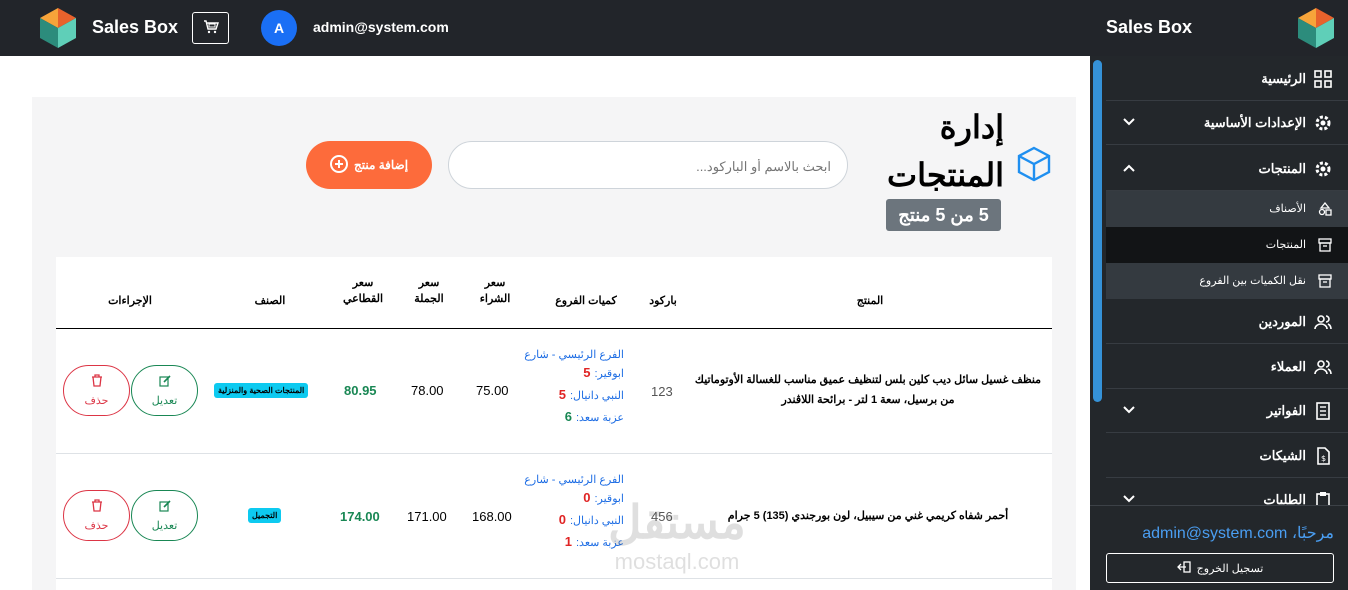 This screenshot has height=590, width=1348. Describe the element at coordinates (1288, 366) in the screenshot. I see `sidebar-item-label: العملاء` at that location.